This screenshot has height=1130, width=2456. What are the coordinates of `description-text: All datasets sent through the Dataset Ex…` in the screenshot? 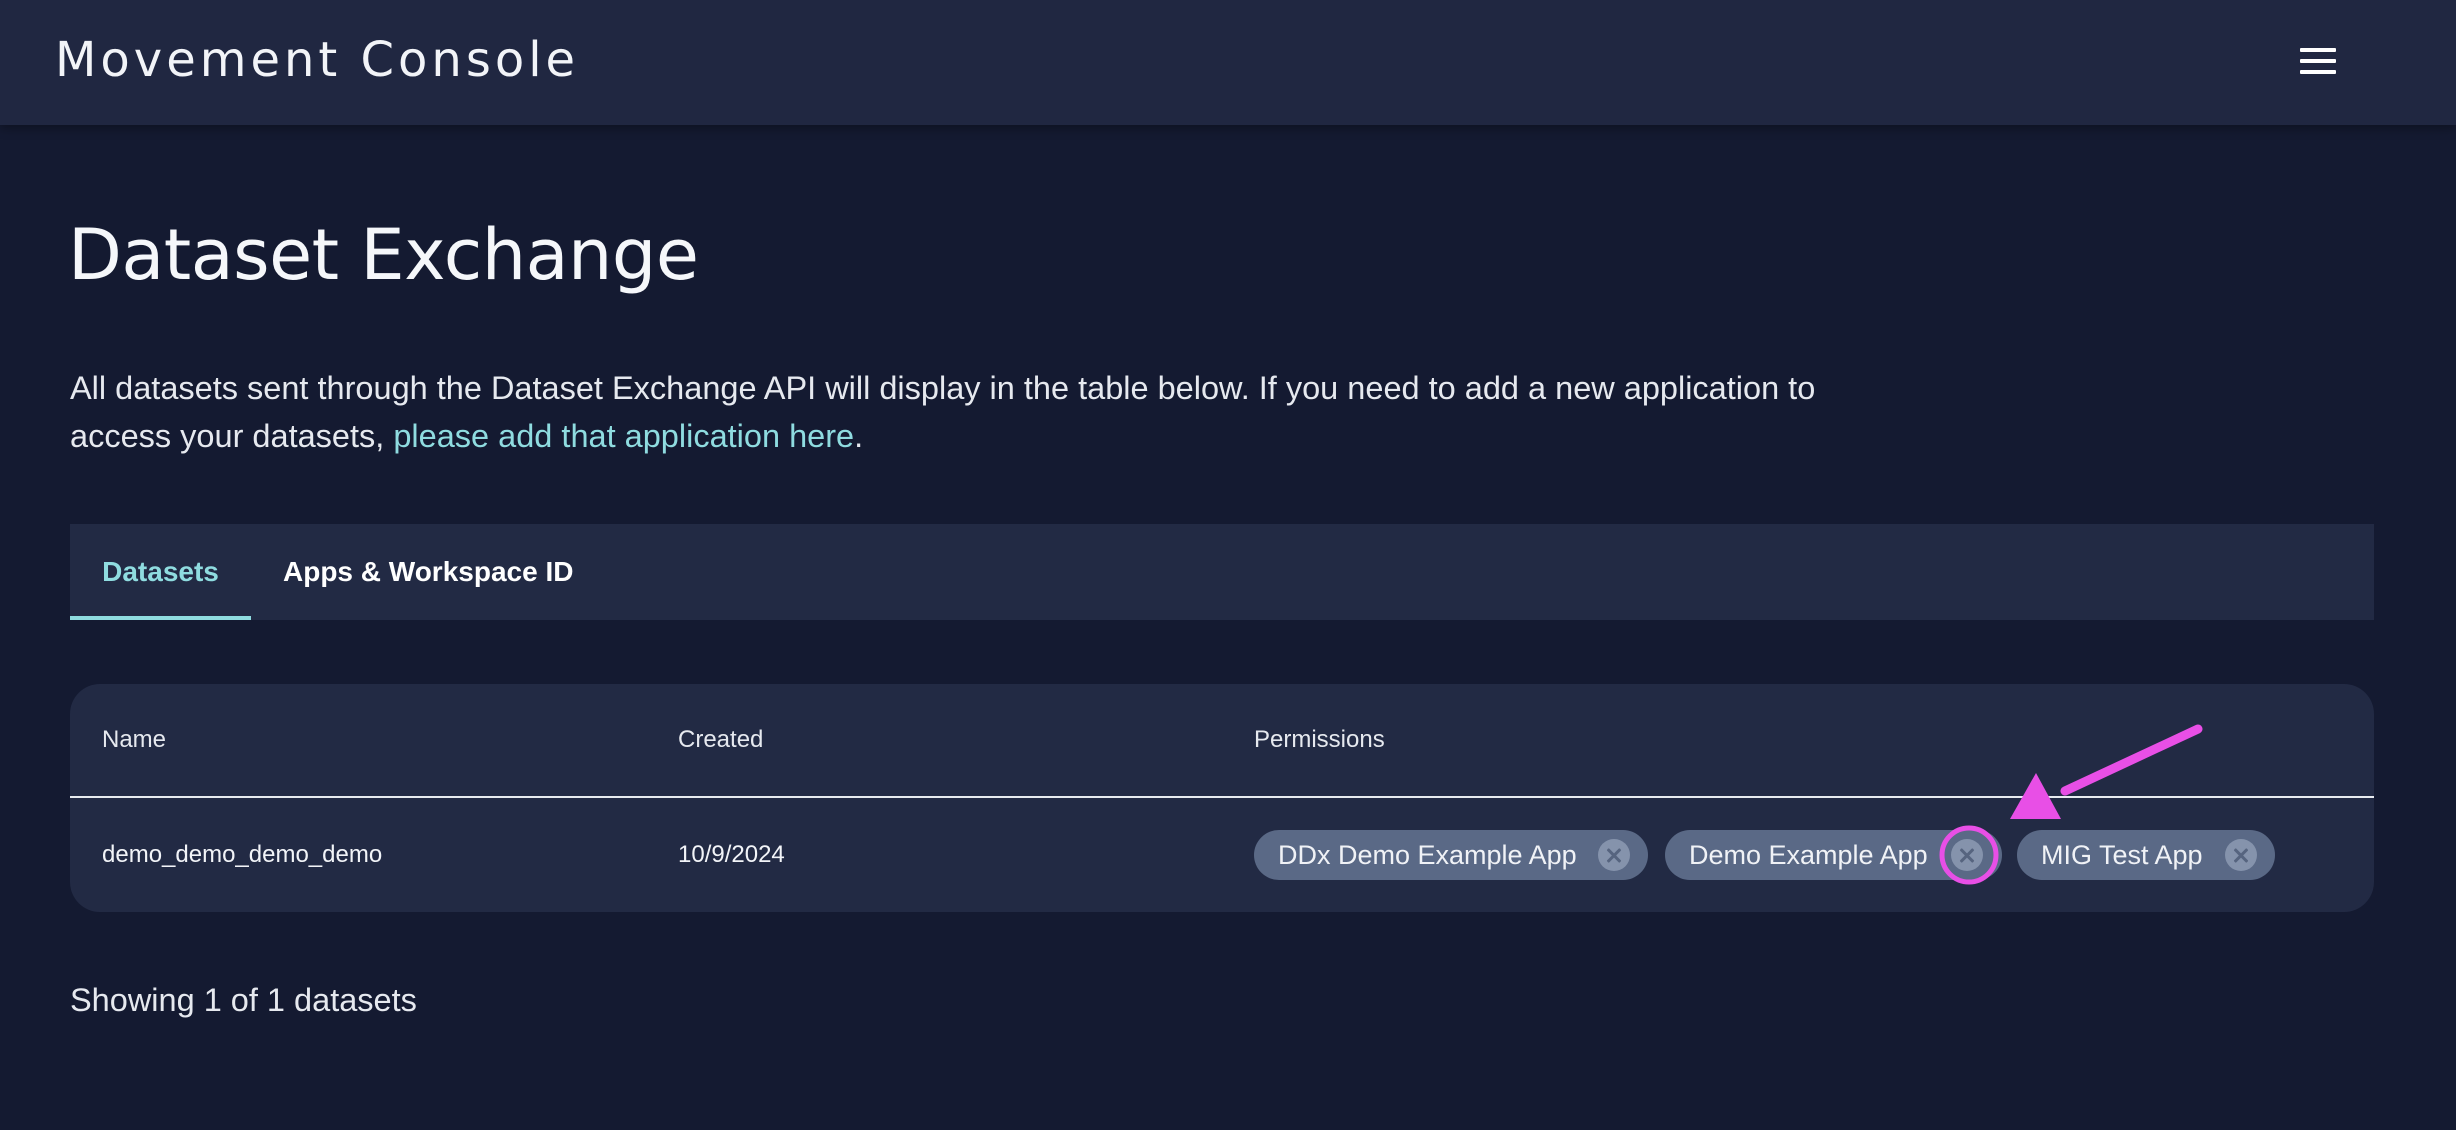 It's located at (943, 412).